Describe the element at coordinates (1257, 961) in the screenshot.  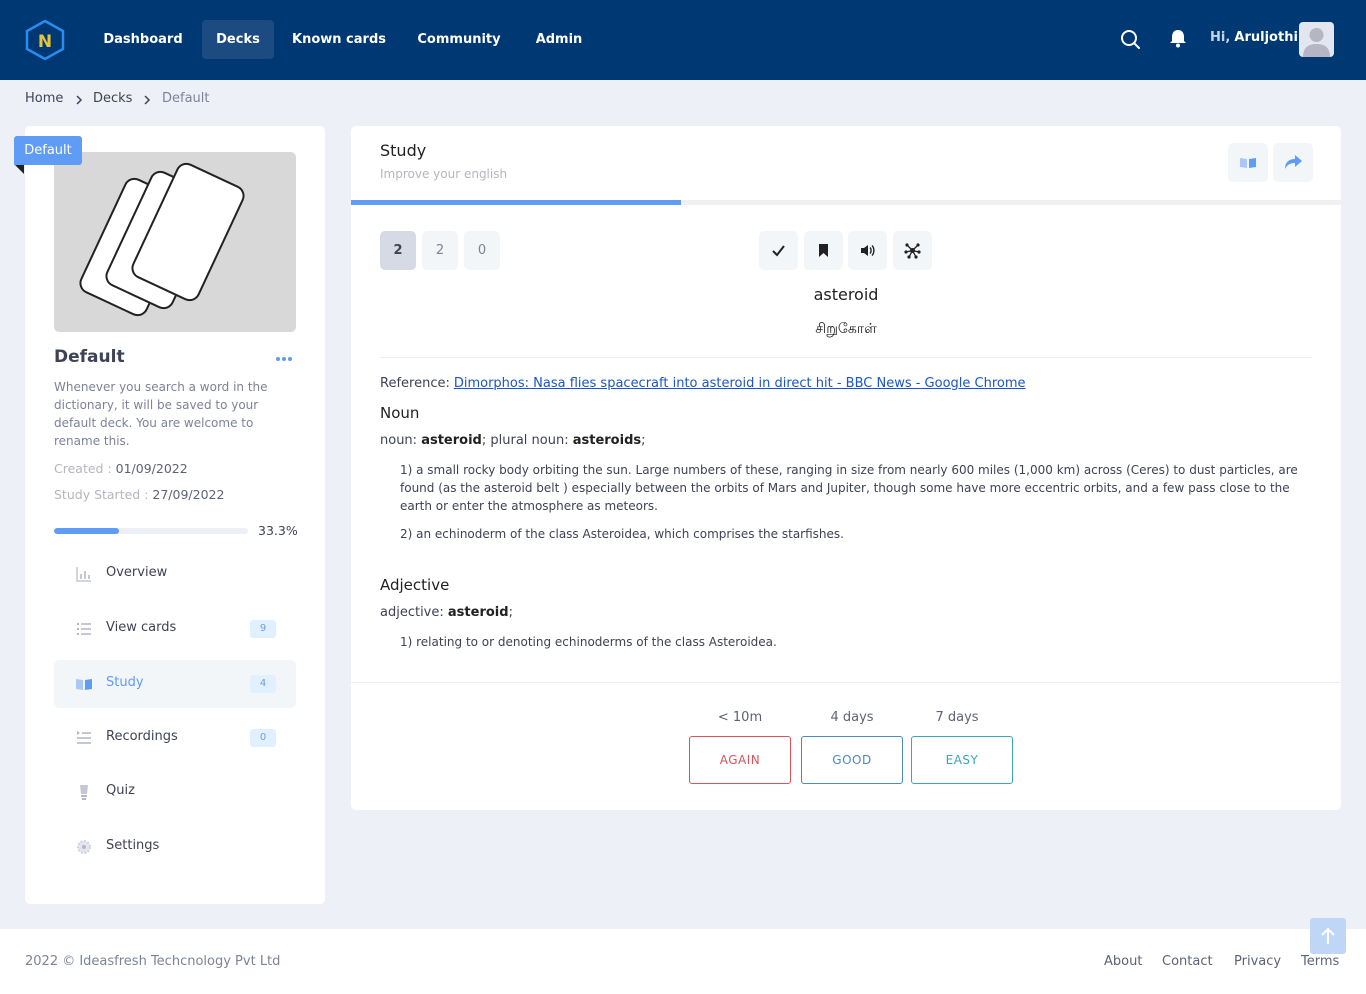
I see `footer-privacy-link: Privacy` at that location.